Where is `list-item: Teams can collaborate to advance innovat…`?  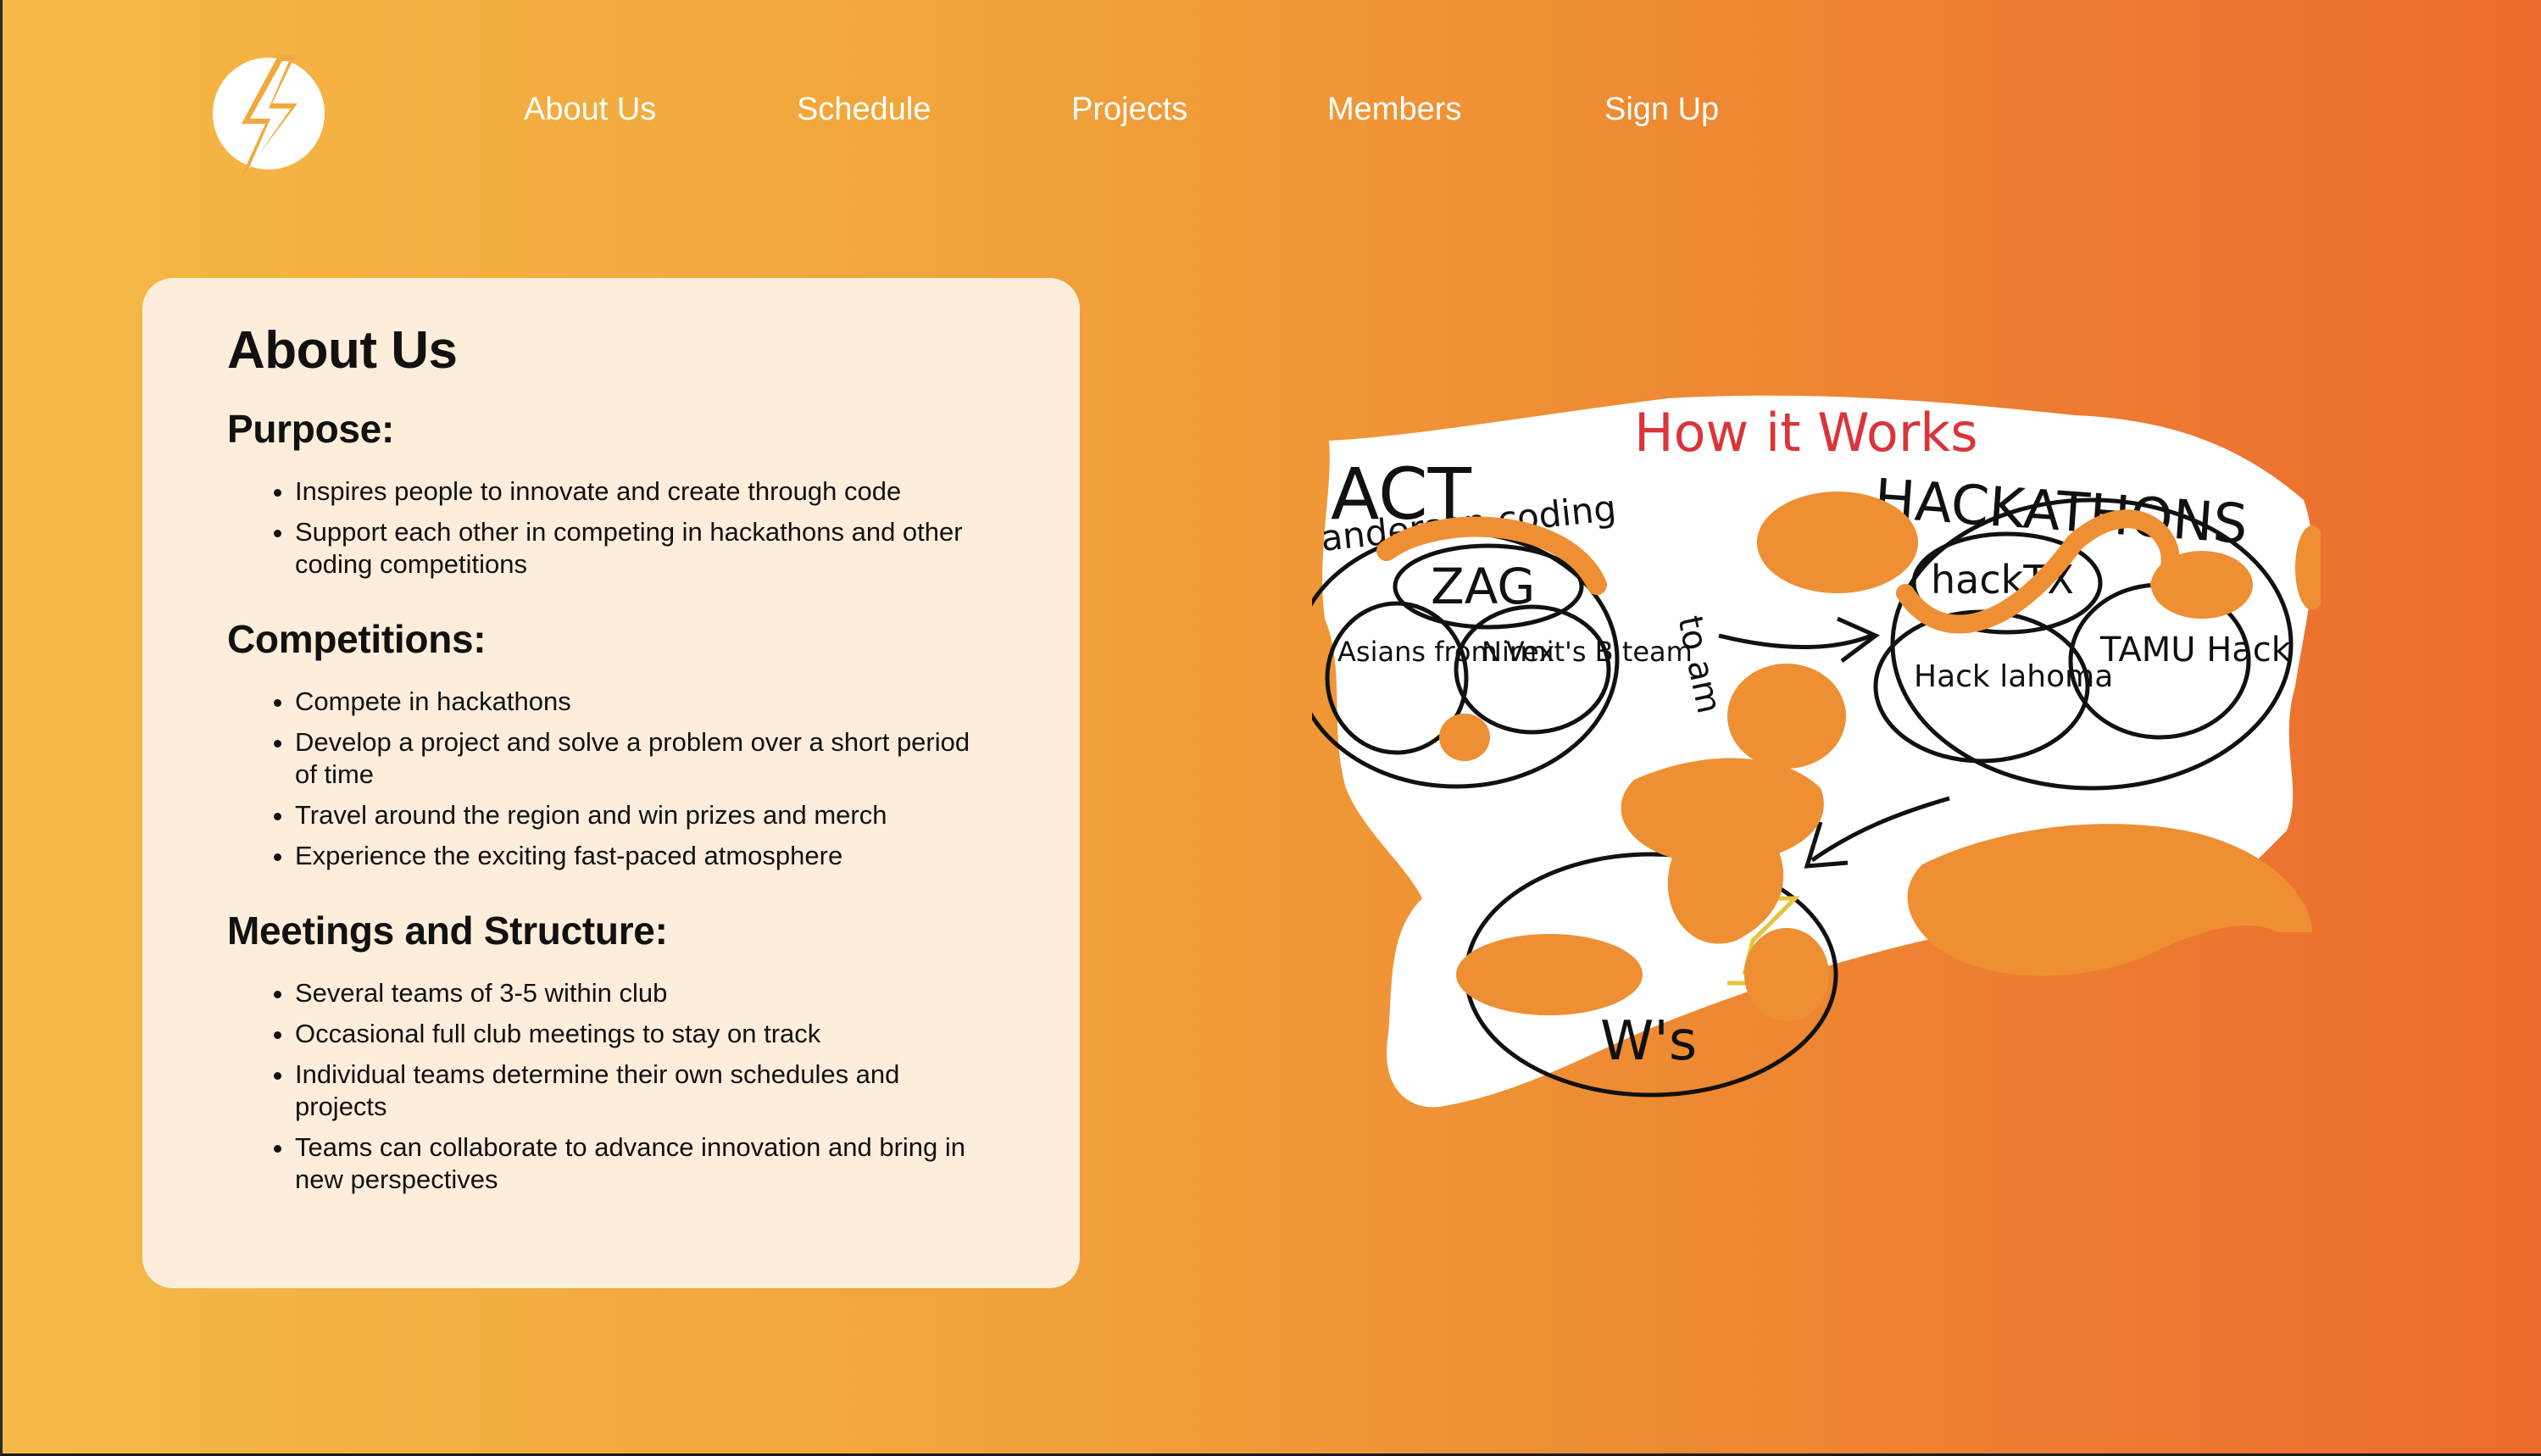
list-item: Teams can collaborate to advance innovat… is located at coordinates (645, 1164).